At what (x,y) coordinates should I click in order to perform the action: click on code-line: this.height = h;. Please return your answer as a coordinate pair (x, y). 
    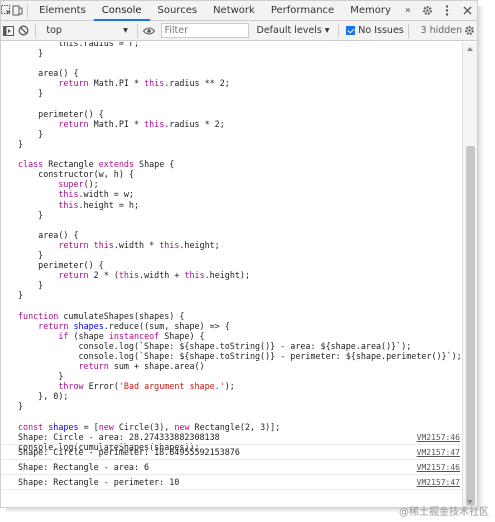
    Looking at the image, I should click on (241, 205).